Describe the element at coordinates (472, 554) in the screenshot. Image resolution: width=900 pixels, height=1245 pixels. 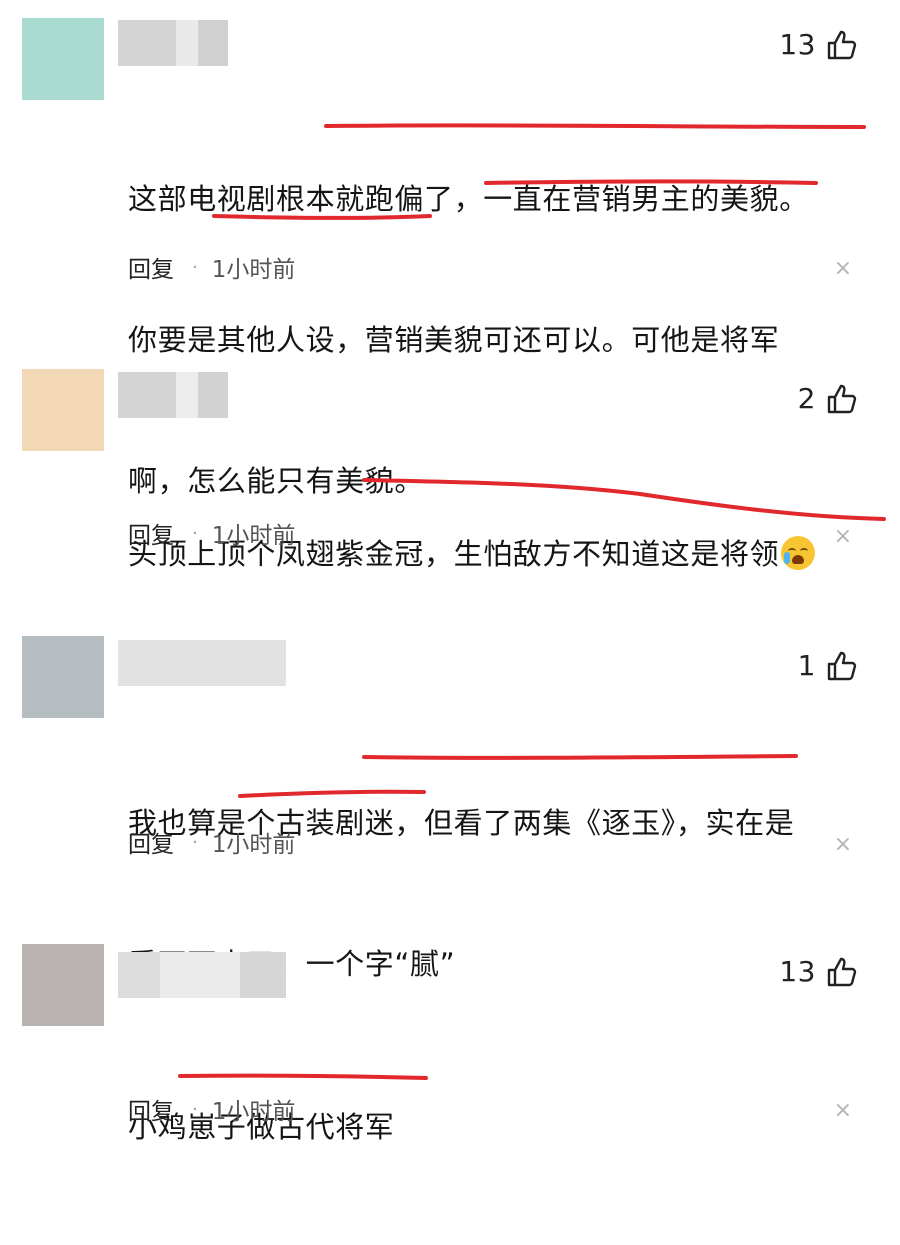
I see `comment-text: 头顶上顶个凤翅紫金冠，生怕敌方不知道这是将领` at that location.